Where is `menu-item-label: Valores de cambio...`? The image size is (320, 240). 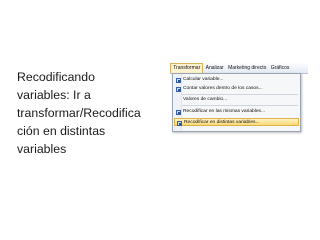
menu-item-label: Valores de cambio... is located at coordinates (205, 99).